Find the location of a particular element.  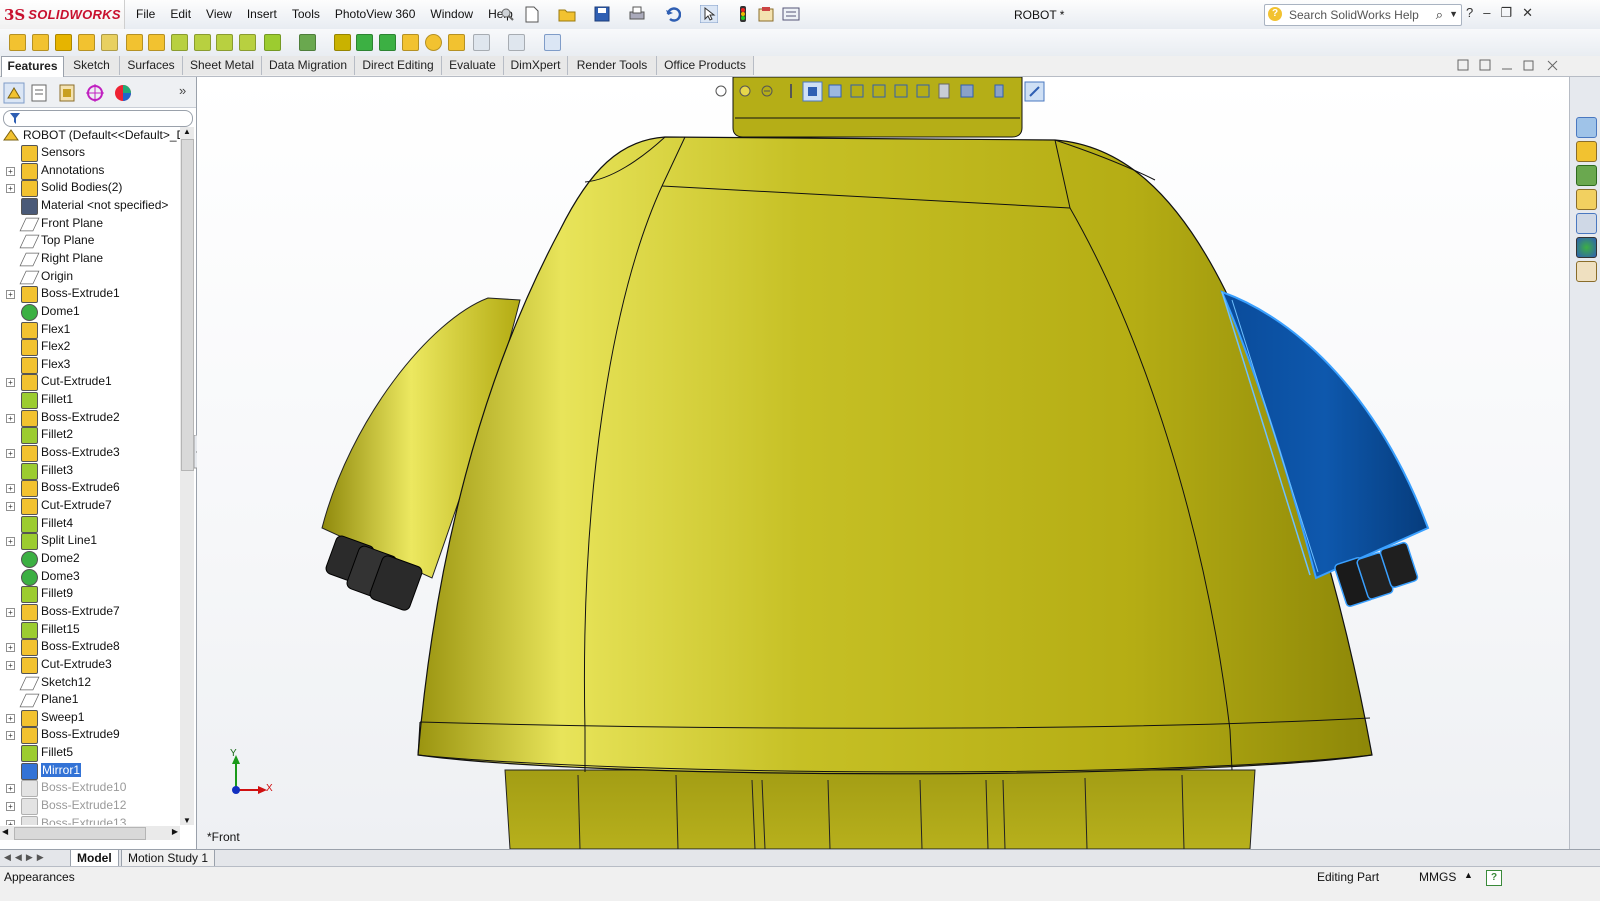

tree-item: + Boss-Extrude8 is located at coordinates (90, 647).